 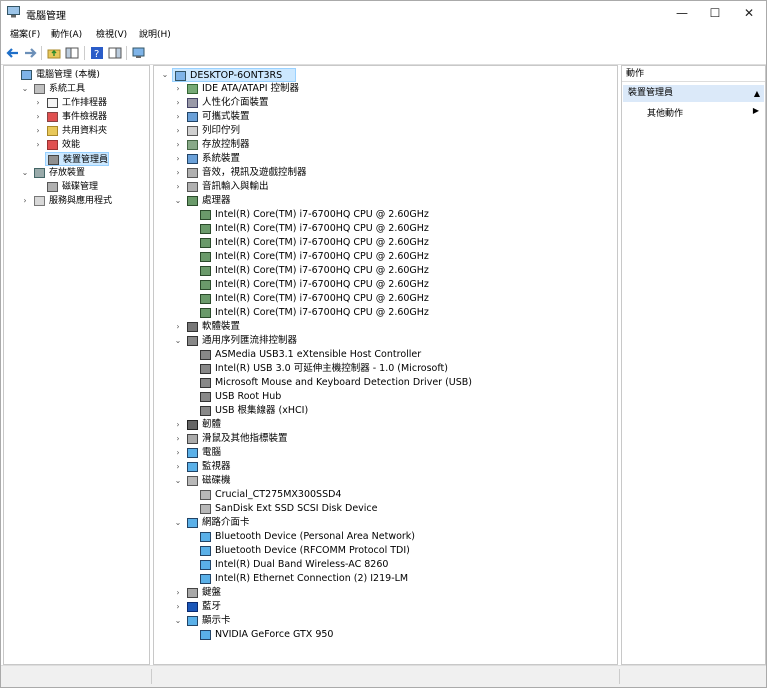 What do you see at coordinates (241, 341) in the screenshot?
I see `device-tree-item: 通用序列匯流排控制器` at bounding box center [241, 341].